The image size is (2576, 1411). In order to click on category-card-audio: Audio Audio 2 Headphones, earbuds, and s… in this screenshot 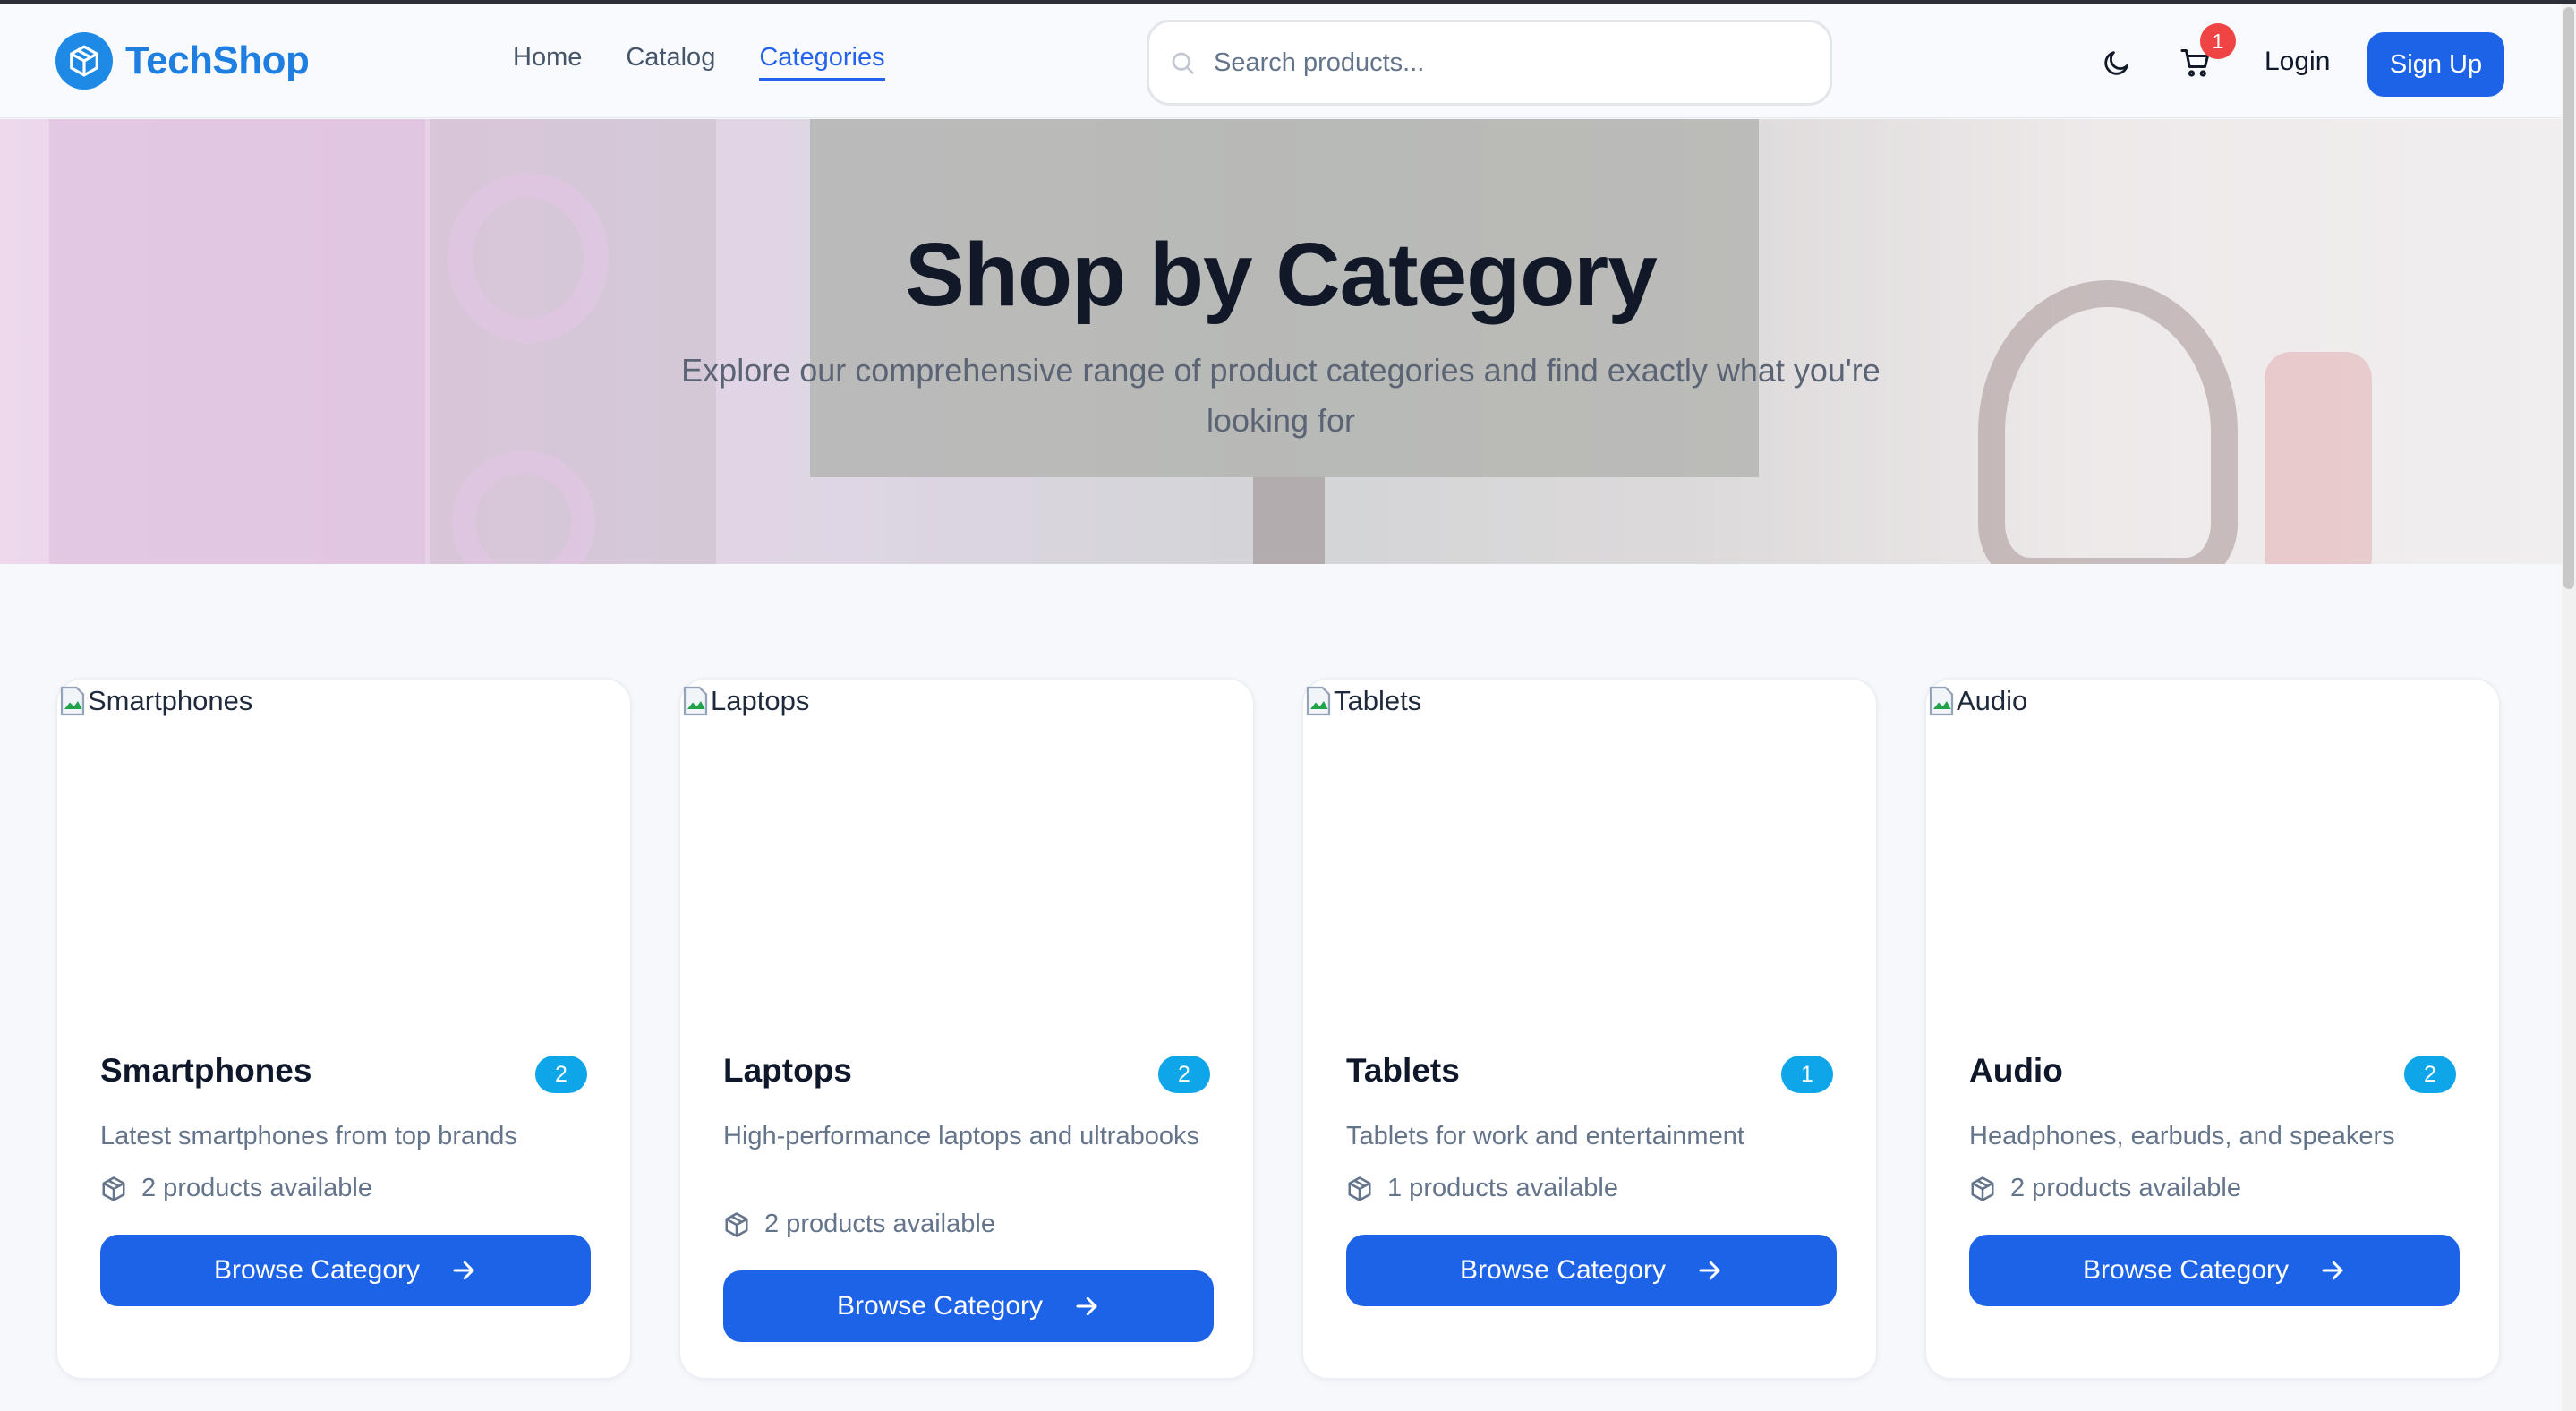, I will do `click(2212, 1029)`.